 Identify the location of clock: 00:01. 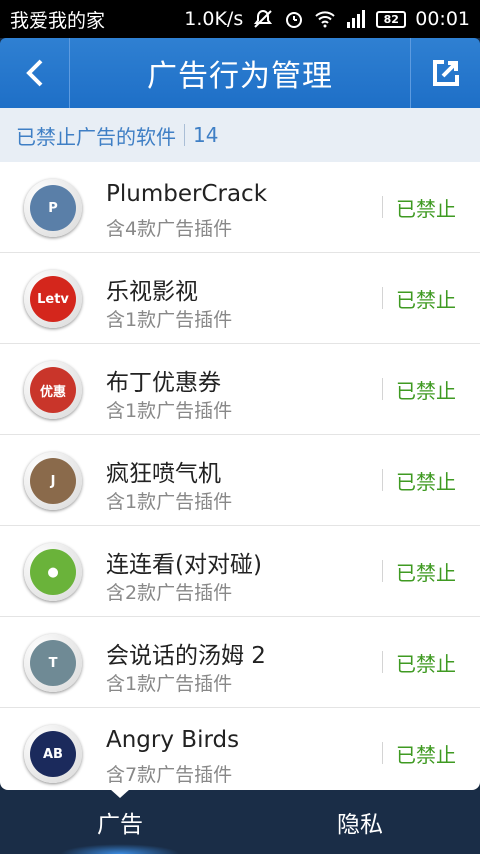
(442, 19).